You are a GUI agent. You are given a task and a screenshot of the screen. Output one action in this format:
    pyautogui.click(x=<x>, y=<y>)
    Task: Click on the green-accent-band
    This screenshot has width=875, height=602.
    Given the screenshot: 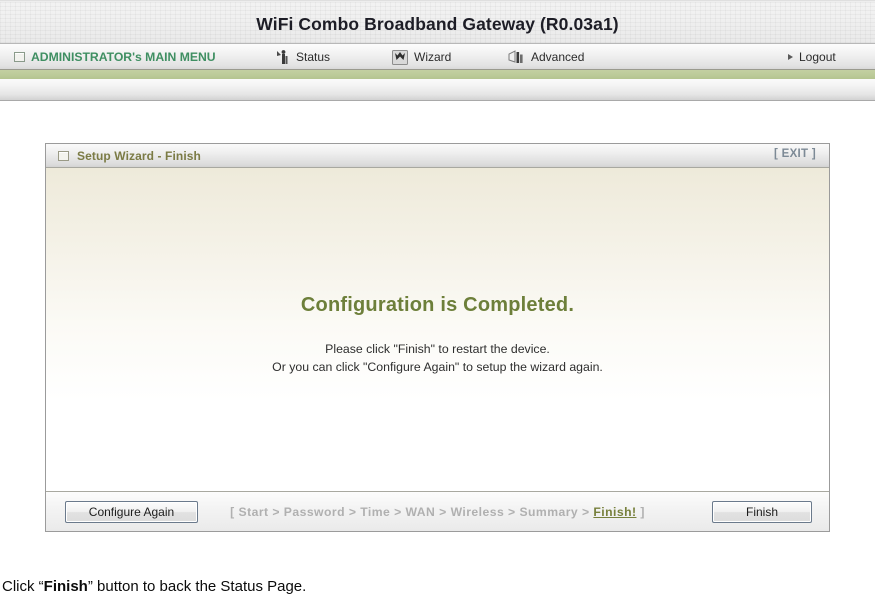 What is the action you would take?
    pyautogui.click(x=437, y=74)
    